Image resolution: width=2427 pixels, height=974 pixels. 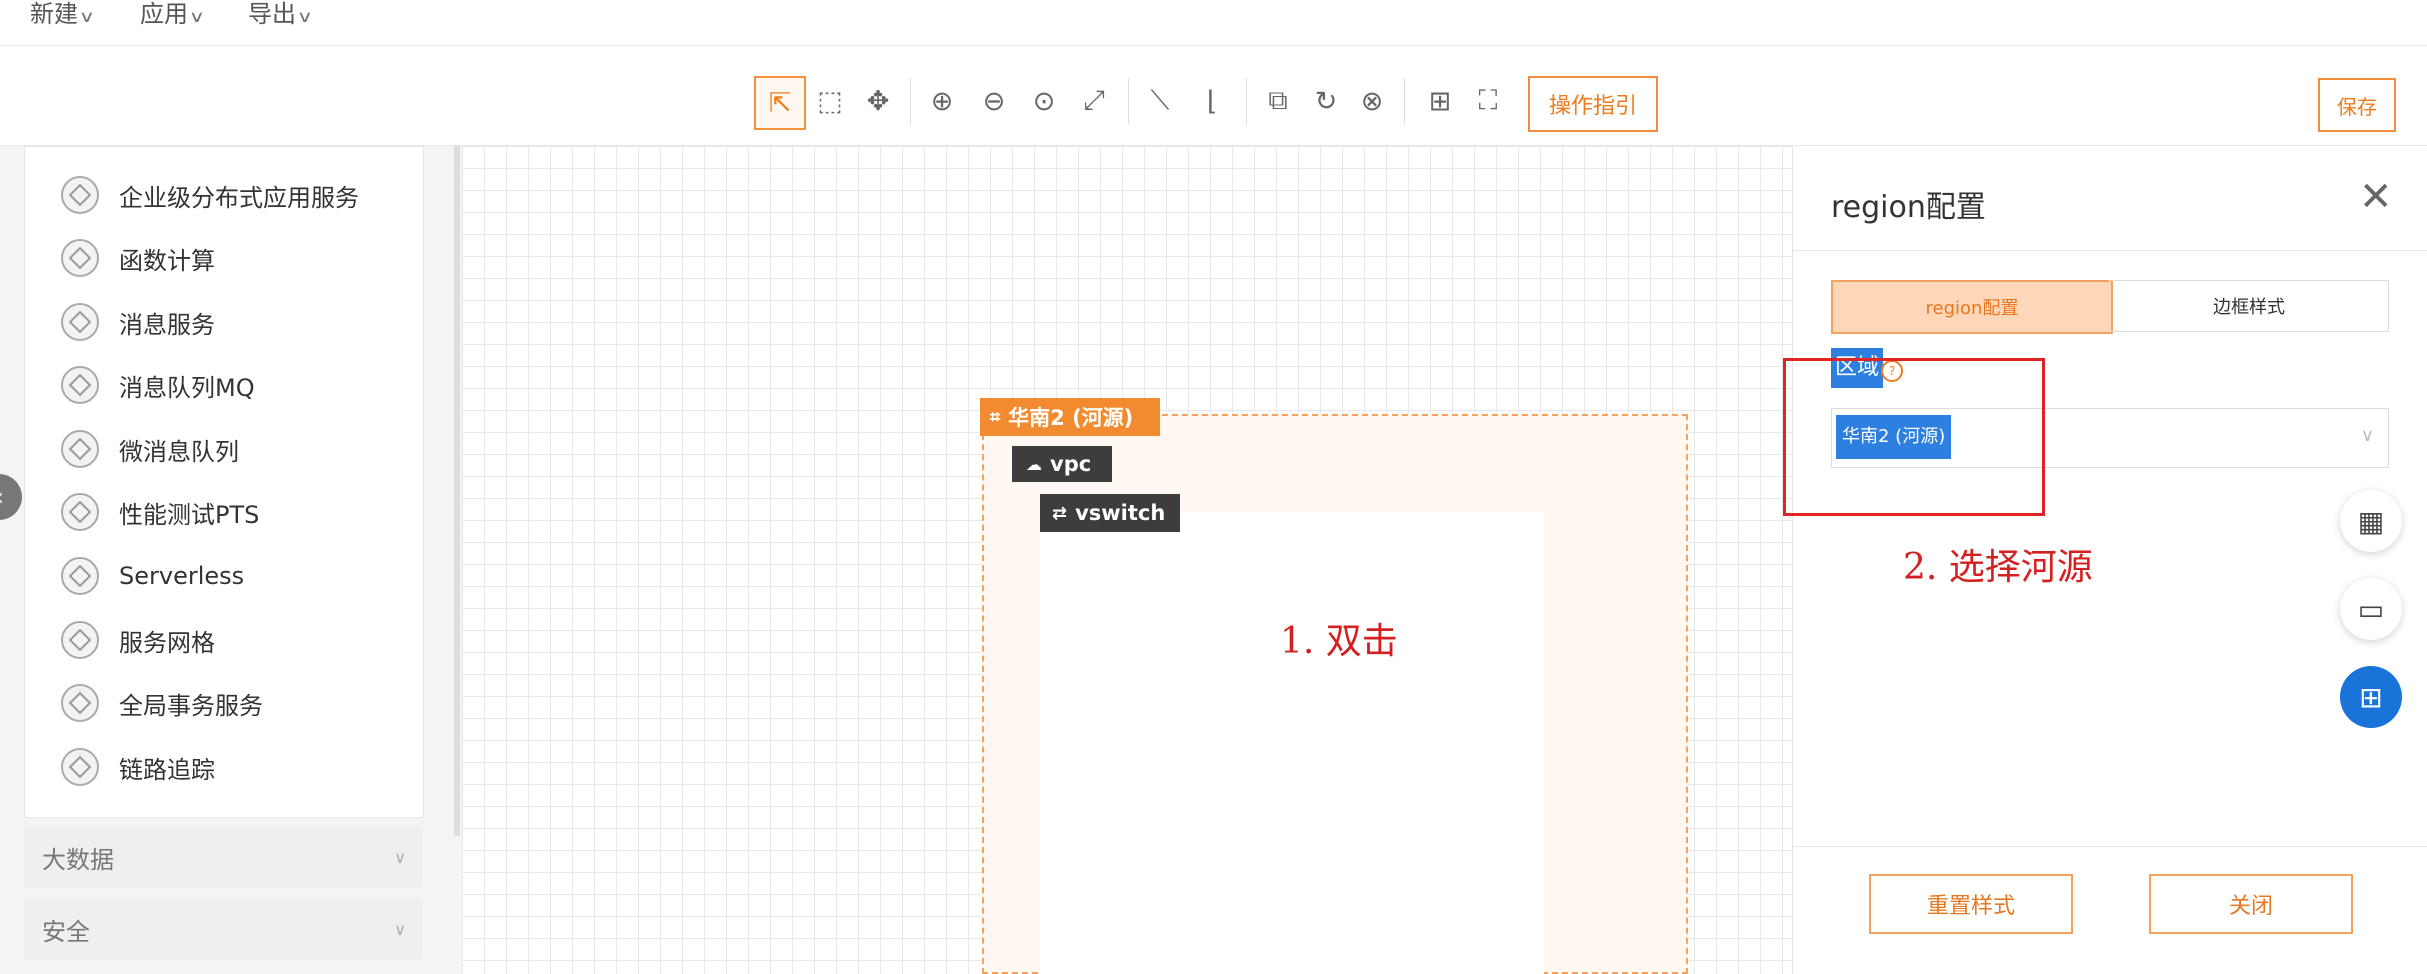 I want to click on sidebar-item-message-service: 消息服务, so click(x=138, y=322).